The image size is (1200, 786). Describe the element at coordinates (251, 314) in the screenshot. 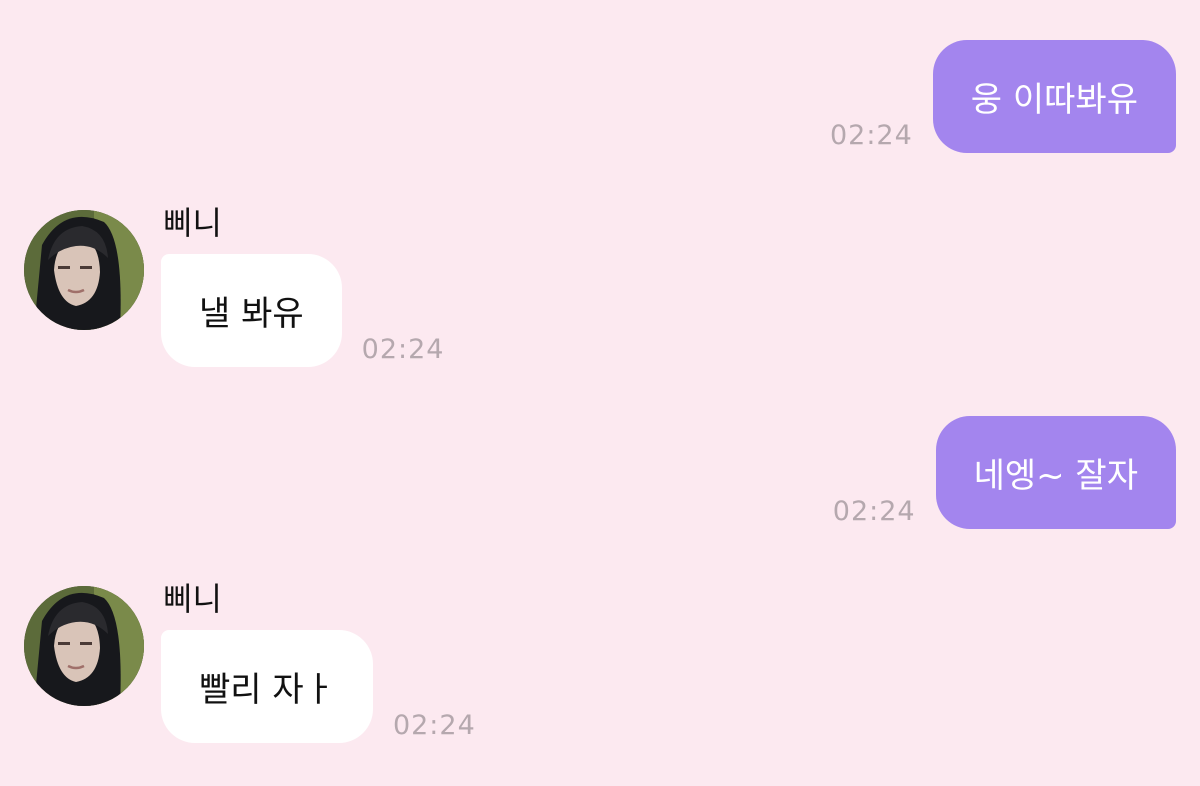

I see `message-text: 낼 봐유` at that location.